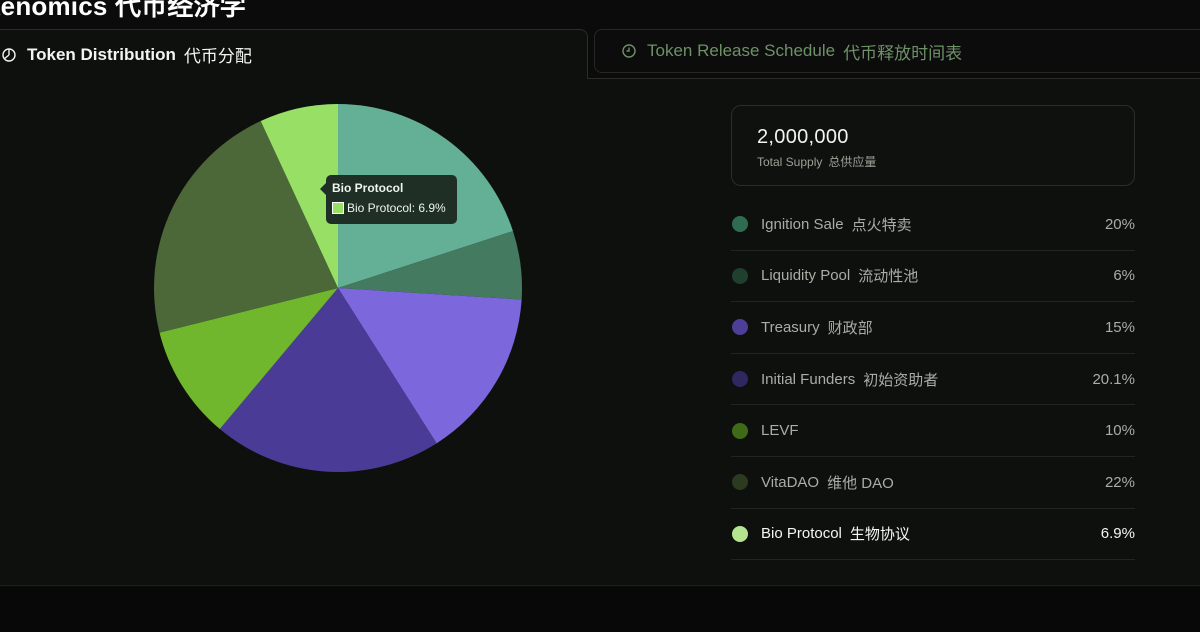 The height and width of the screenshot is (632, 1200). I want to click on legend-label: LEVF, so click(780, 431).